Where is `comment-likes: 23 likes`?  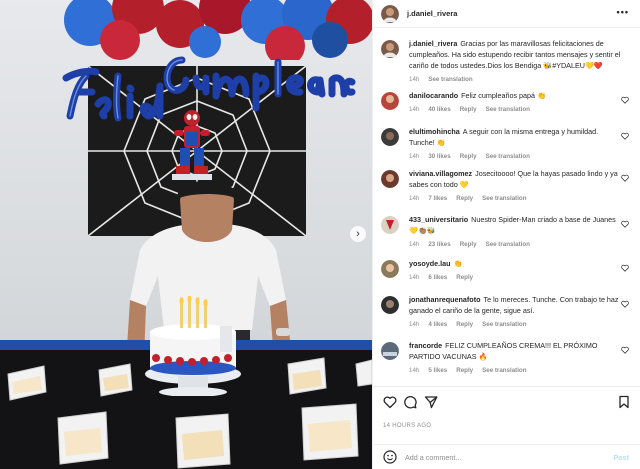
comment-likes: 23 likes is located at coordinates (439, 244).